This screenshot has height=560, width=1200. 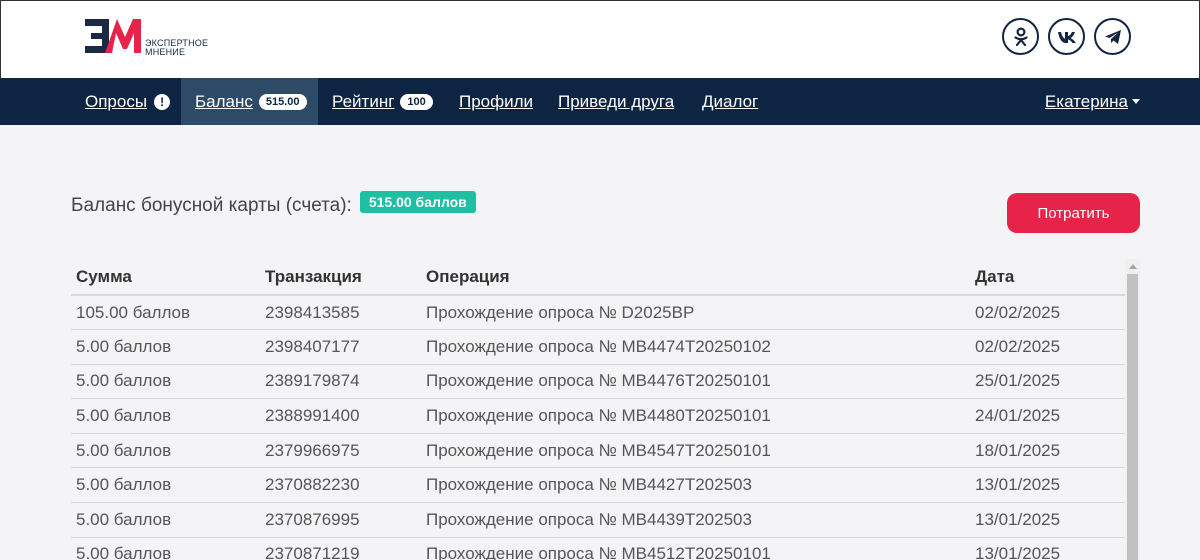 What do you see at coordinates (340, 416) in the screenshot?
I see `cell-transaction: 2388991400` at bounding box center [340, 416].